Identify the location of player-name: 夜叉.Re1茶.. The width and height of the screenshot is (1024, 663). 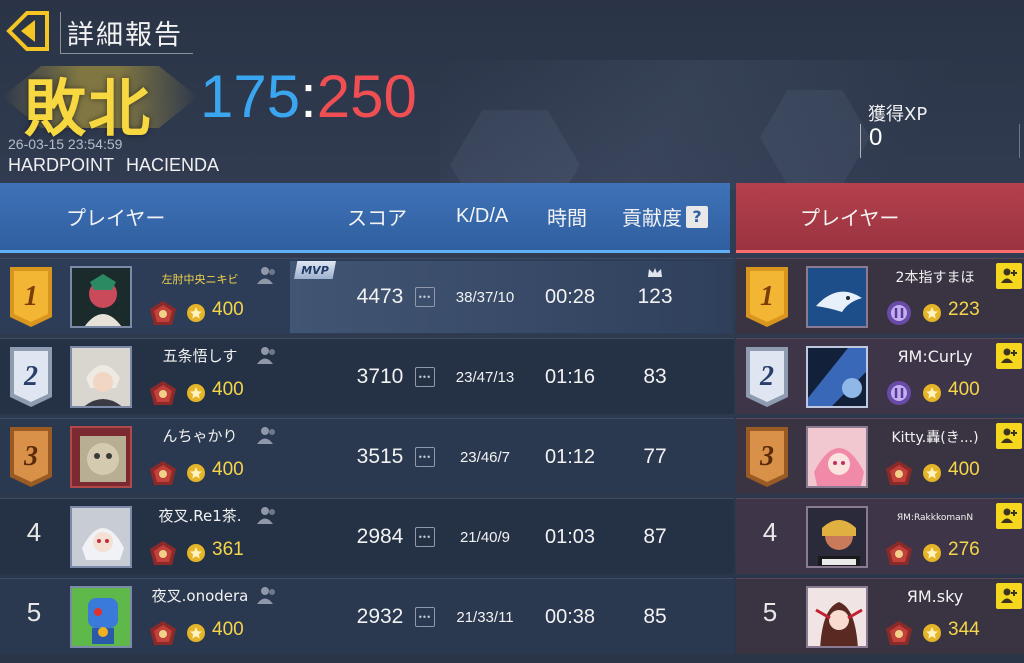
(200, 516).